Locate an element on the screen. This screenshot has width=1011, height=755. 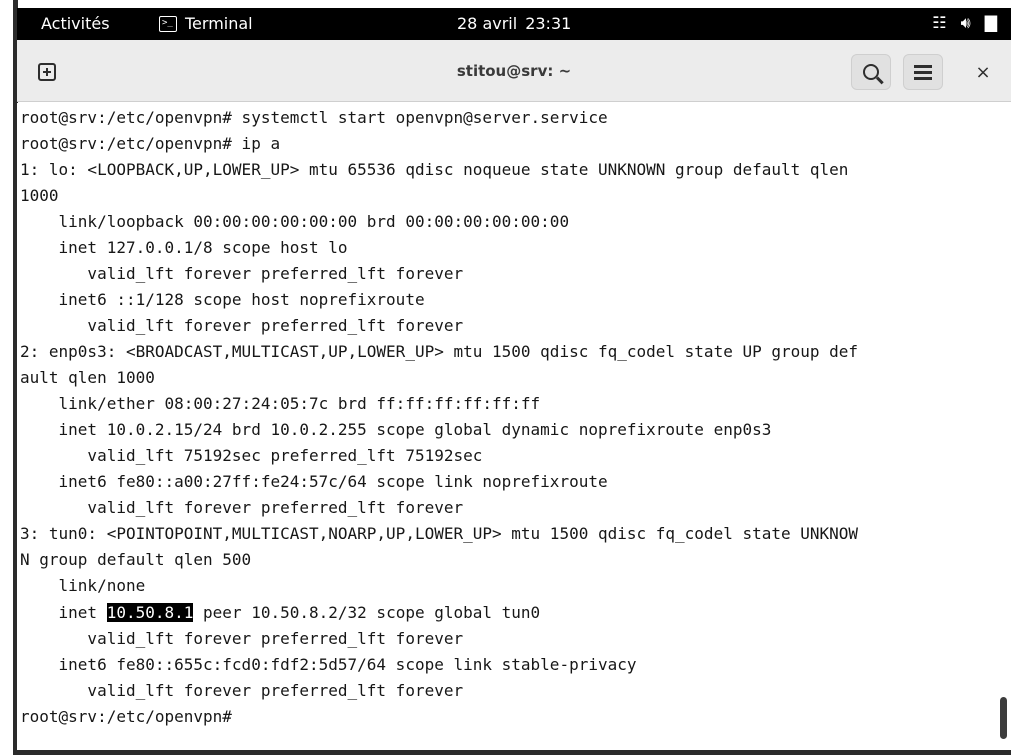
clock-time: 23:31 is located at coordinates (548, 23).